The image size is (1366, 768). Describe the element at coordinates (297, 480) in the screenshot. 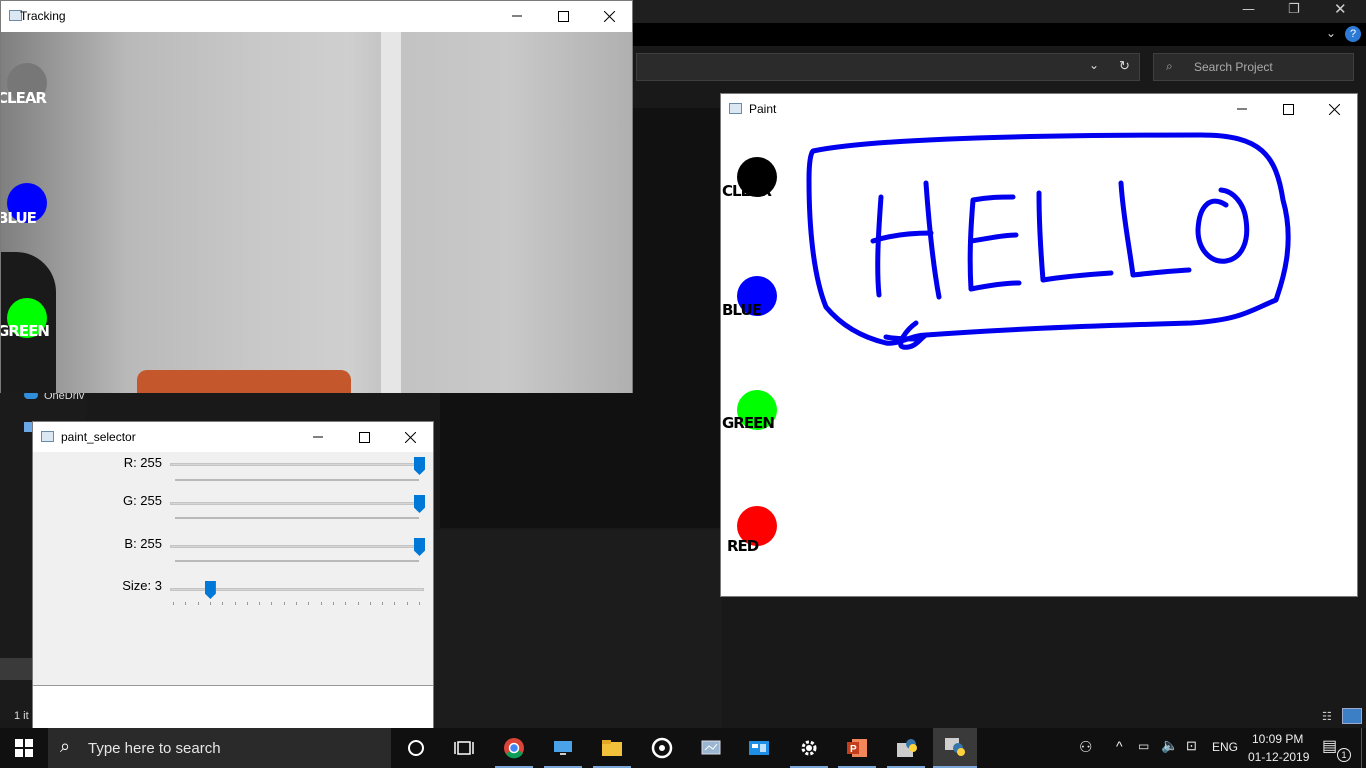

I see `r-slider-scale` at that location.